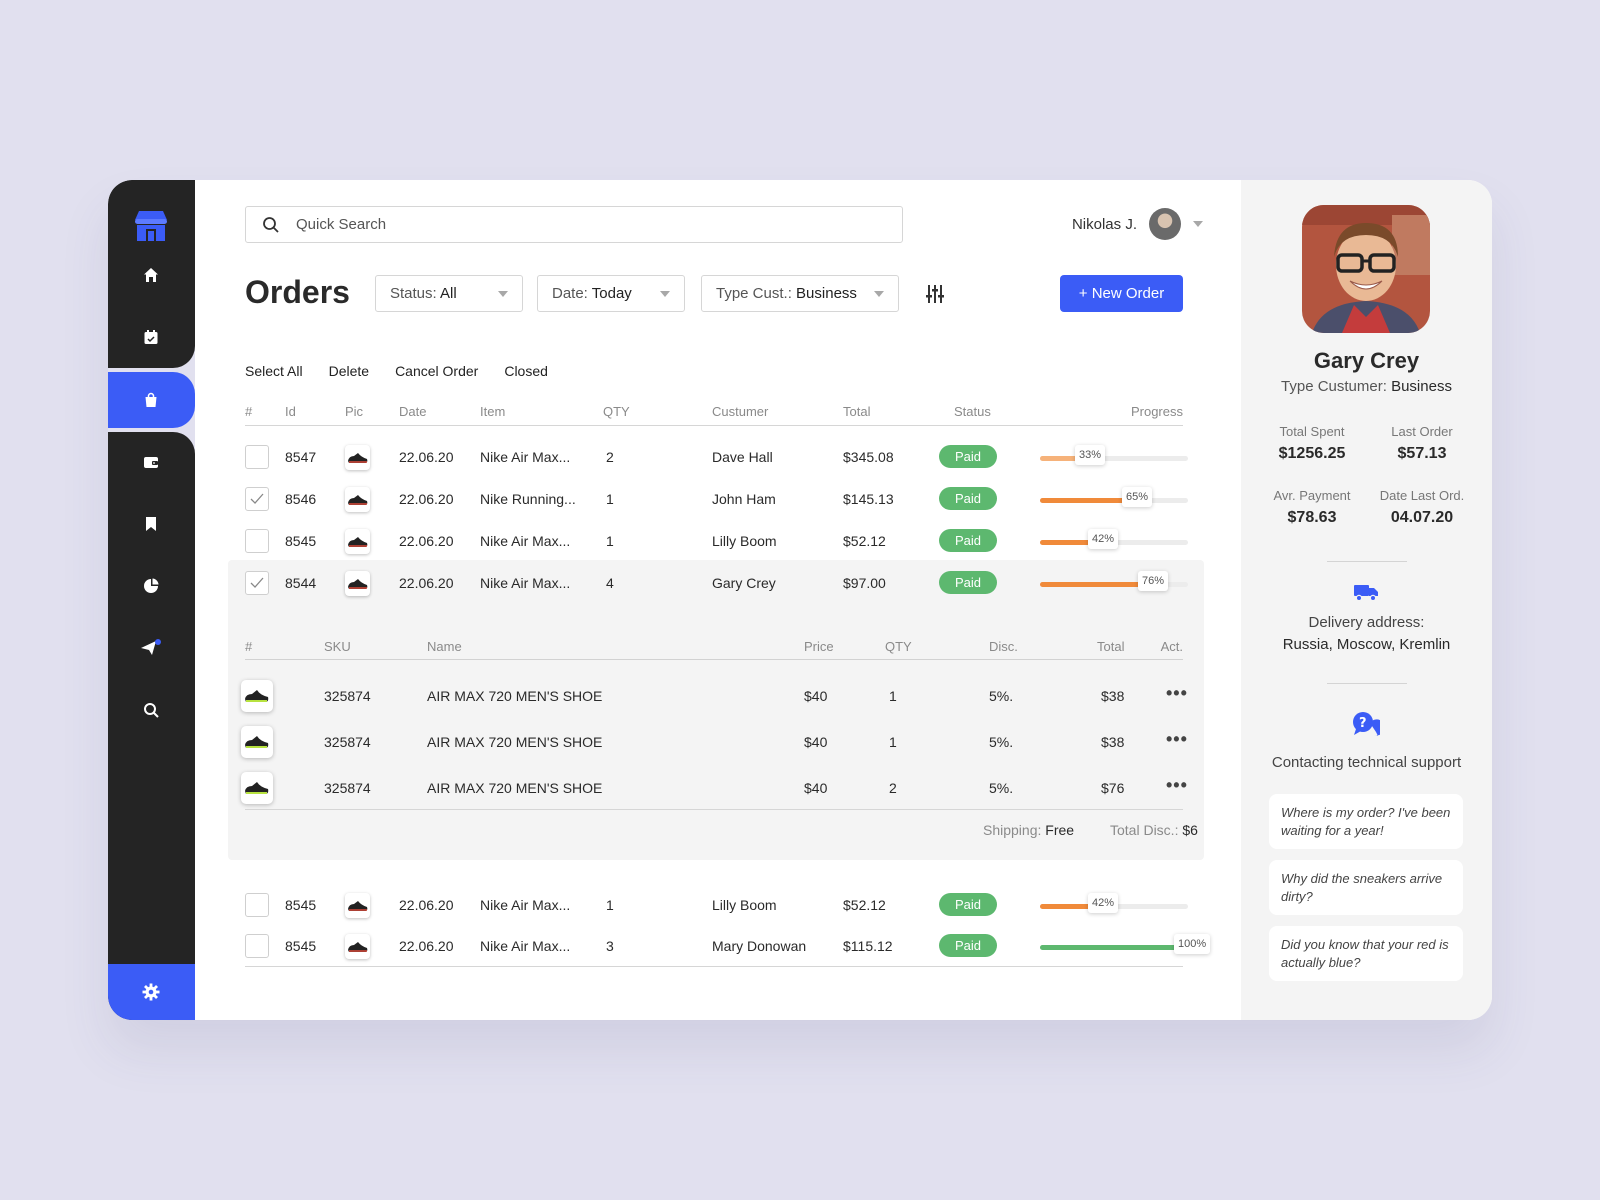 The image size is (1600, 1200). Describe the element at coordinates (151, 648) in the screenshot. I see `send-icon` at that location.